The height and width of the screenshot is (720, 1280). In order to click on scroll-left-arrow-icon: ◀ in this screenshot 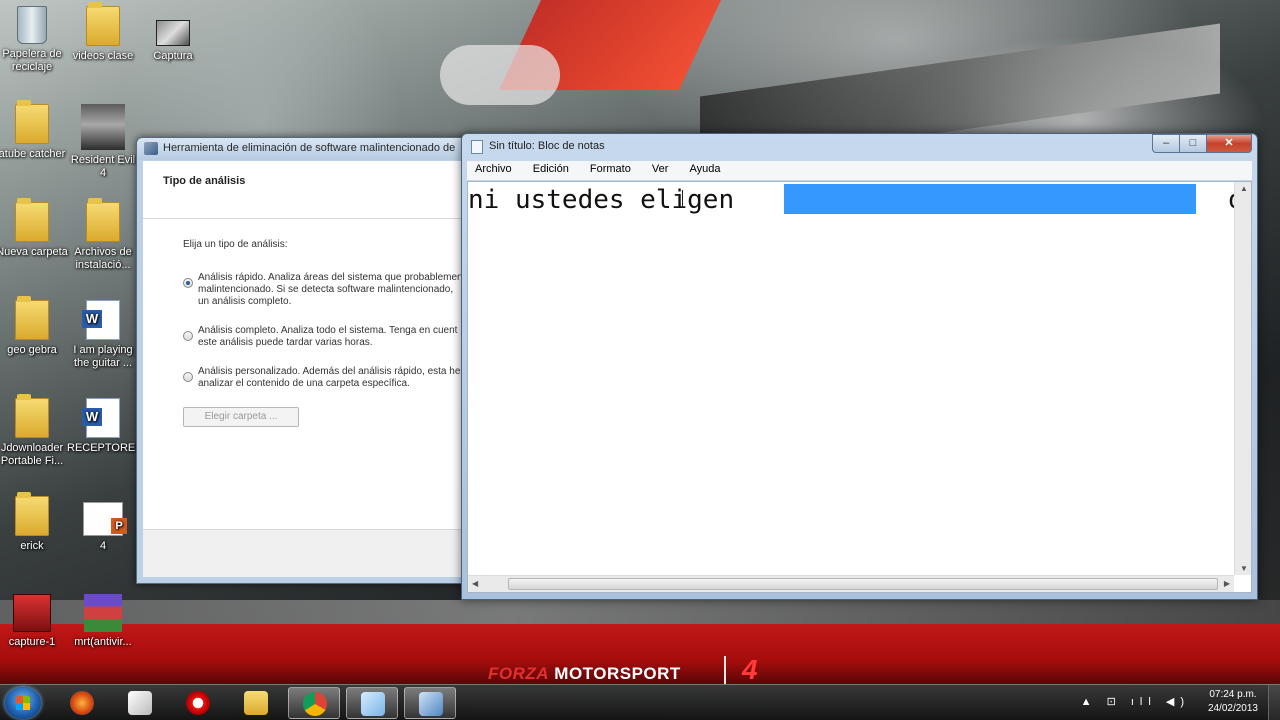, I will do `click(475, 583)`.